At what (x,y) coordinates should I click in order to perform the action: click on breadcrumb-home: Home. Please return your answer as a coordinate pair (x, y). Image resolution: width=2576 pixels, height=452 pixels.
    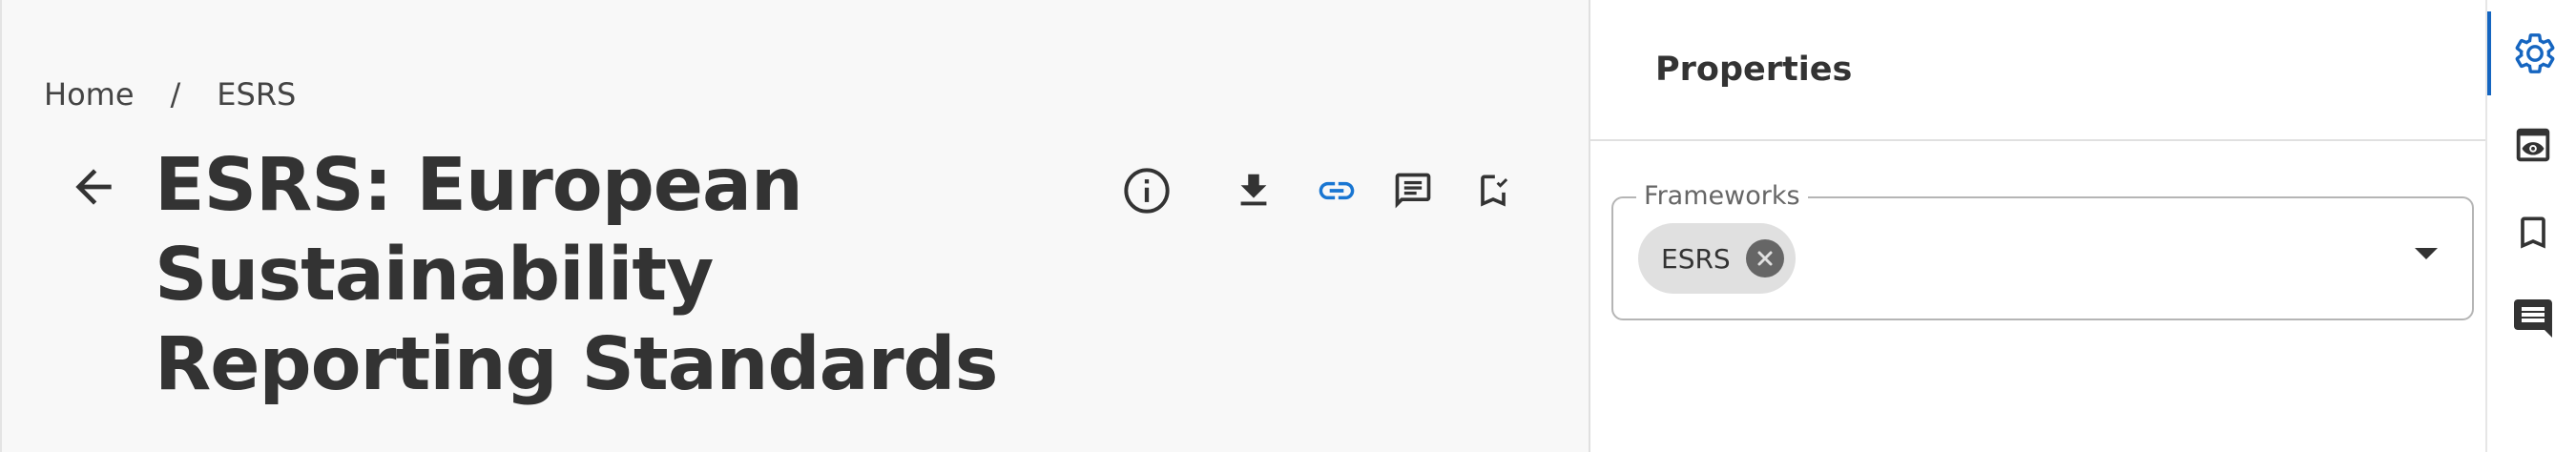
    Looking at the image, I should click on (89, 94).